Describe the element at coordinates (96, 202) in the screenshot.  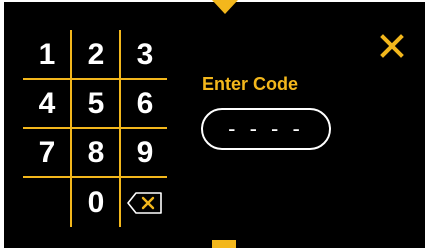
I see `key-0: 0` at that location.